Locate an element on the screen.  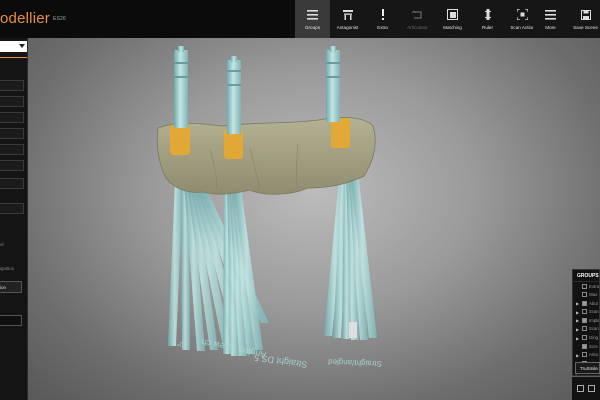
abutment-right is located at coordinates (340, 133).